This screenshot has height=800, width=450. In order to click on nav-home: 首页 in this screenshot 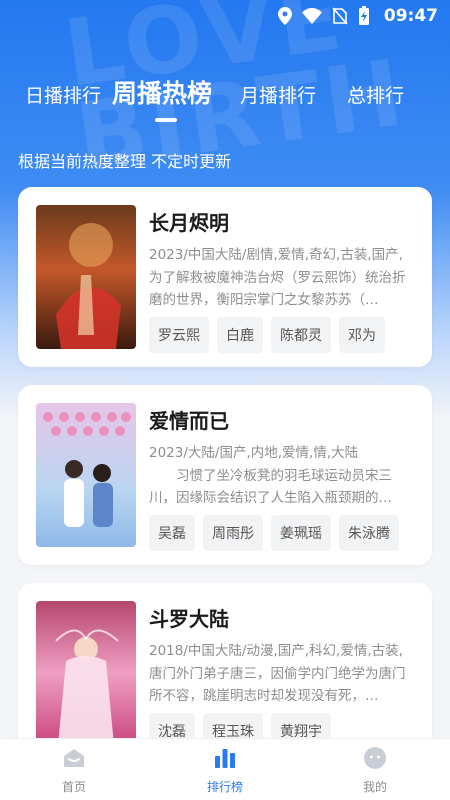, I will do `click(74, 769)`.